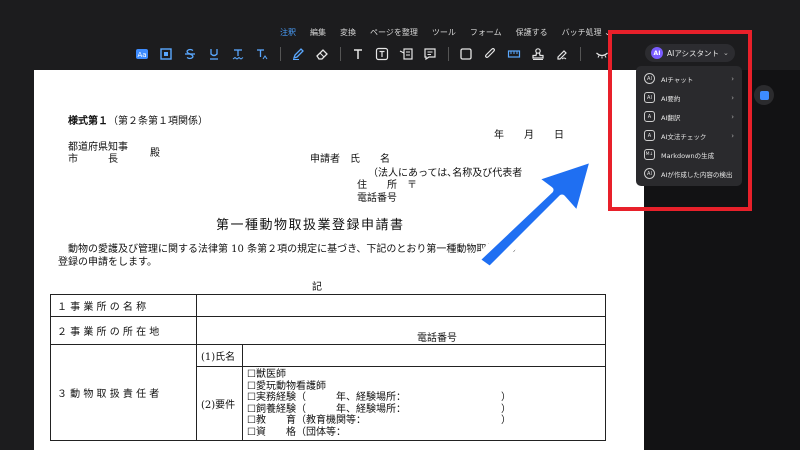 The image size is (800, 450). I want to click on menu-batch: バッチ処理 ⌄, so click(586, 33).